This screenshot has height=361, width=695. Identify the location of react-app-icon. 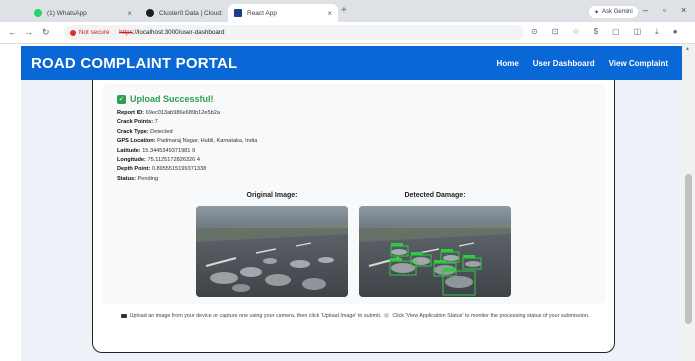
(238, 13).